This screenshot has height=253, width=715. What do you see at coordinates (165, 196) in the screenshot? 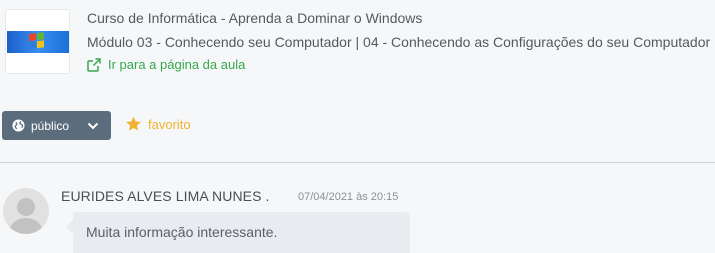
I see `comment-author: EURIDES ALVES LIMA NUNES .` at bounding box center [165, 196].